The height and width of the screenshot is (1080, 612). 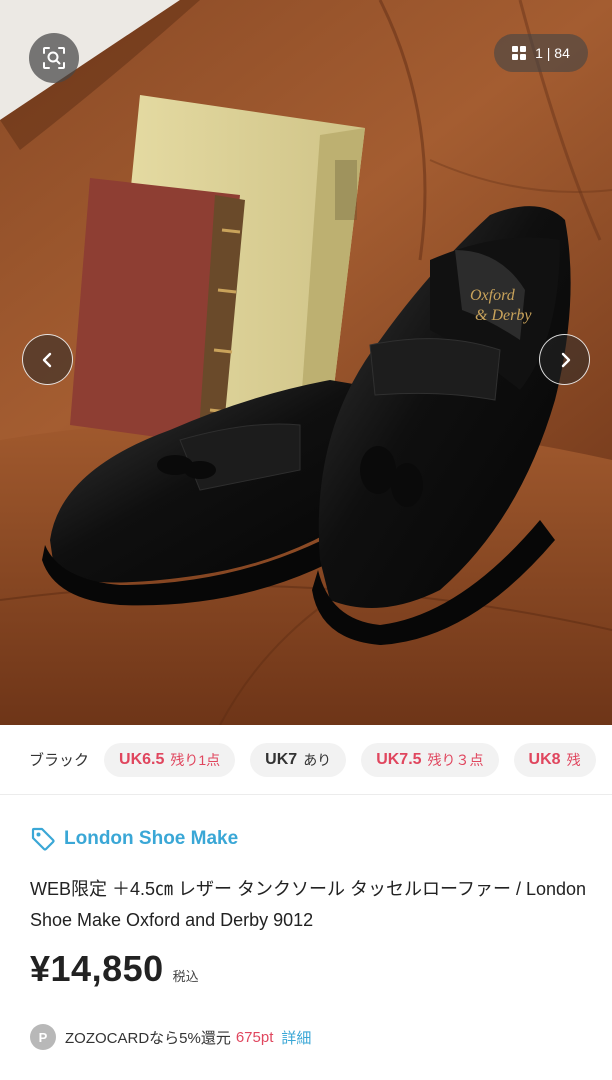 I want to click on size-label: UK6.5, so click(x=142, y=759).